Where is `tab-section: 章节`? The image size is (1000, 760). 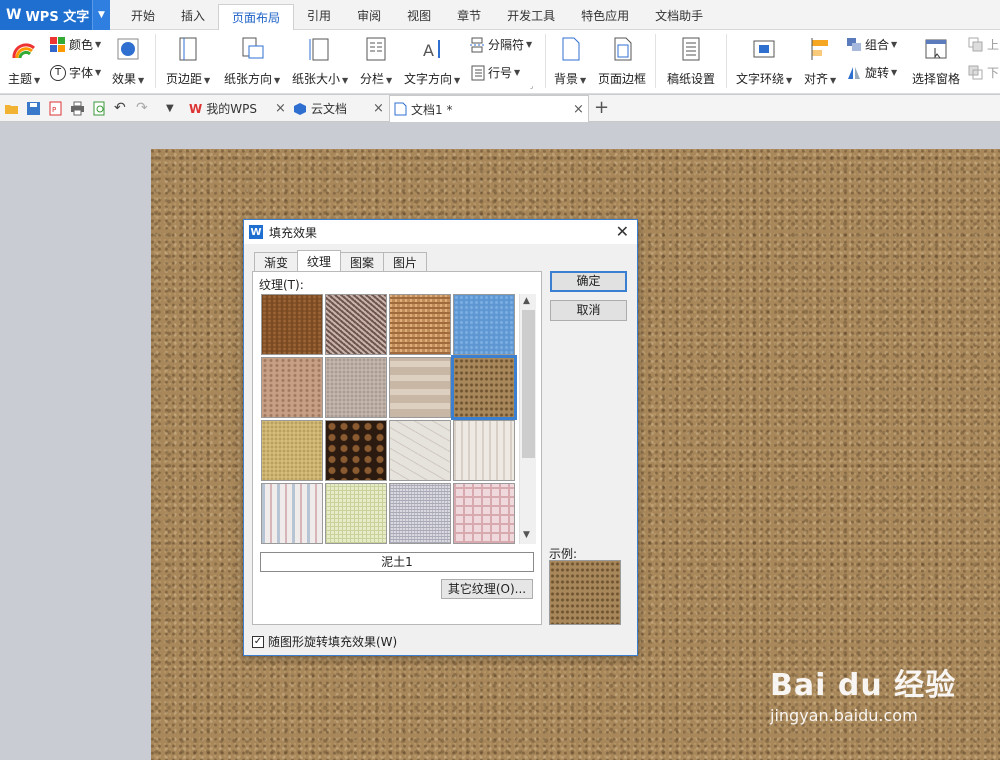
tab-section: 章节 is located at coordinates (469, 15).